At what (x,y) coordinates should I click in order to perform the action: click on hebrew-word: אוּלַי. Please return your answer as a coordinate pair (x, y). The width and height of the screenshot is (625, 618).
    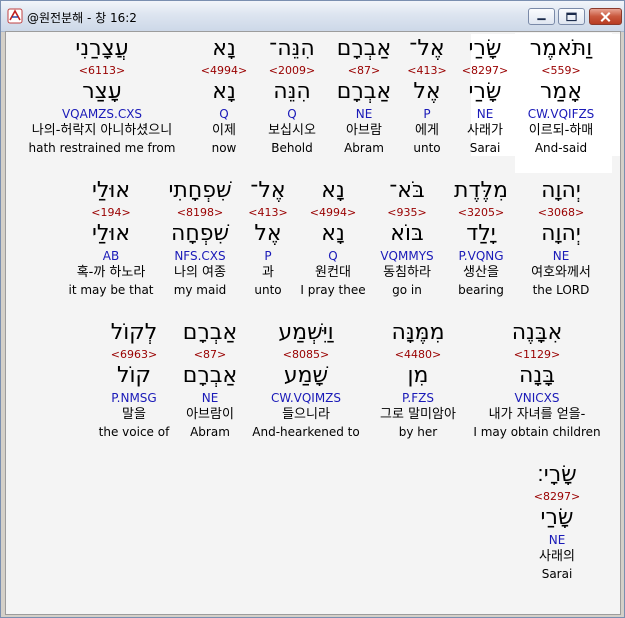
    Looking at the image, I should click on (111, 190).